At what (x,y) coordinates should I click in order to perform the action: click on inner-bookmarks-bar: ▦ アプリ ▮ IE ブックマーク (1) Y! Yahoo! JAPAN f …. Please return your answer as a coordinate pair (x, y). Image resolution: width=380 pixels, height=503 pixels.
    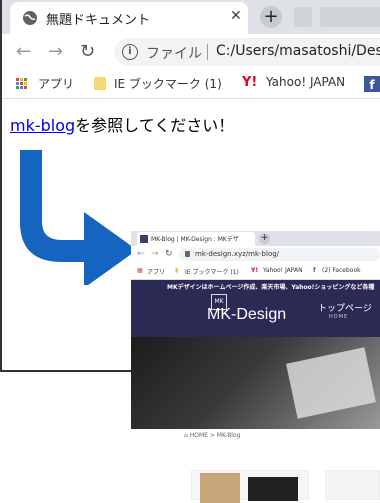
    Looking at the image, I should click on (255, 271).